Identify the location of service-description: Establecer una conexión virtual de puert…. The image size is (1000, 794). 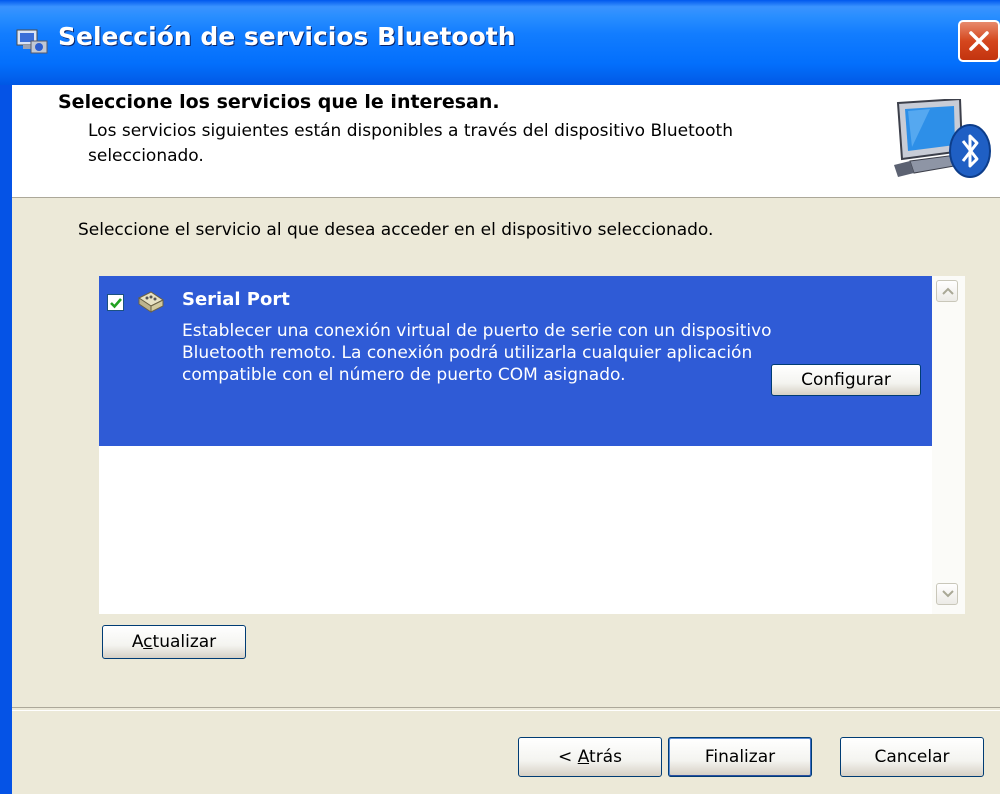
(477, 353).